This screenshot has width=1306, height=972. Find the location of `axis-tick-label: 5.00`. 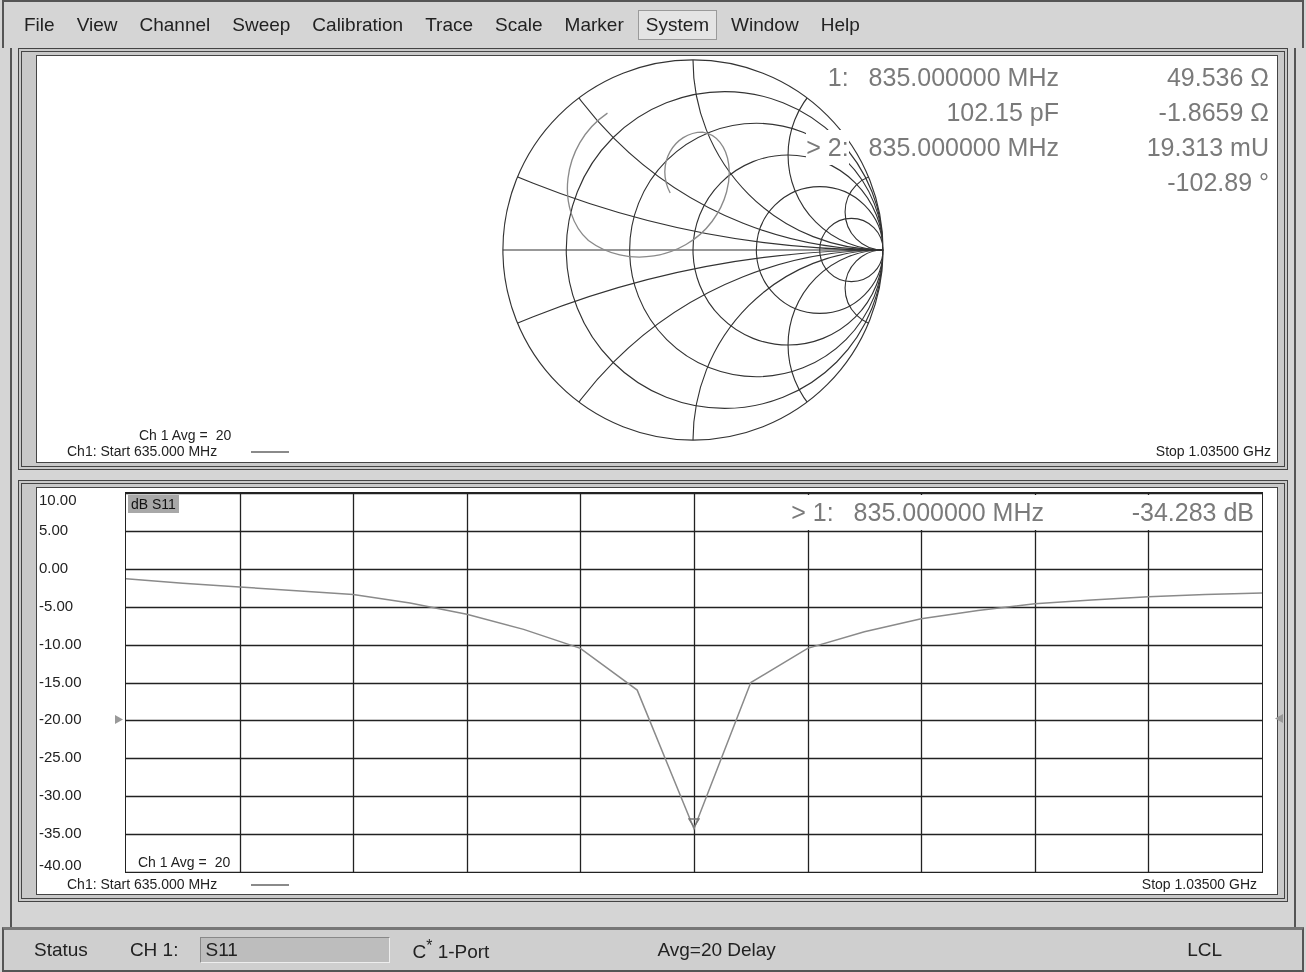

axis-tick-label: 5.00 is located at coordinates (54, 529).